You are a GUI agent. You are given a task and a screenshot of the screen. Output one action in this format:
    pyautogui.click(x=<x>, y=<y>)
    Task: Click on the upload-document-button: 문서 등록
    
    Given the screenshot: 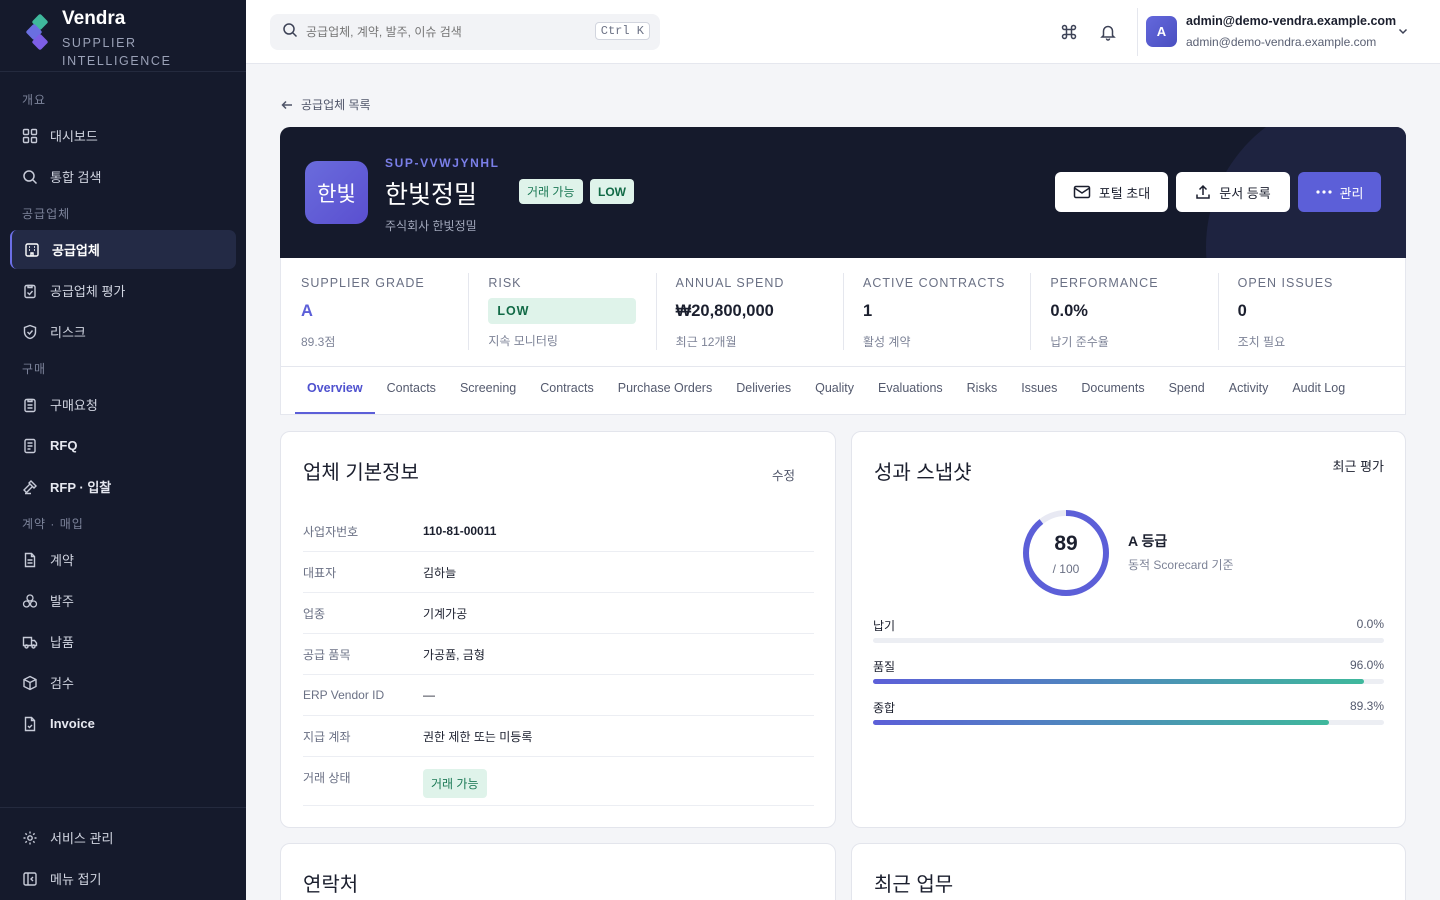 What is the action you would take?
    pyautogui.click(x=1233, y=192)
    